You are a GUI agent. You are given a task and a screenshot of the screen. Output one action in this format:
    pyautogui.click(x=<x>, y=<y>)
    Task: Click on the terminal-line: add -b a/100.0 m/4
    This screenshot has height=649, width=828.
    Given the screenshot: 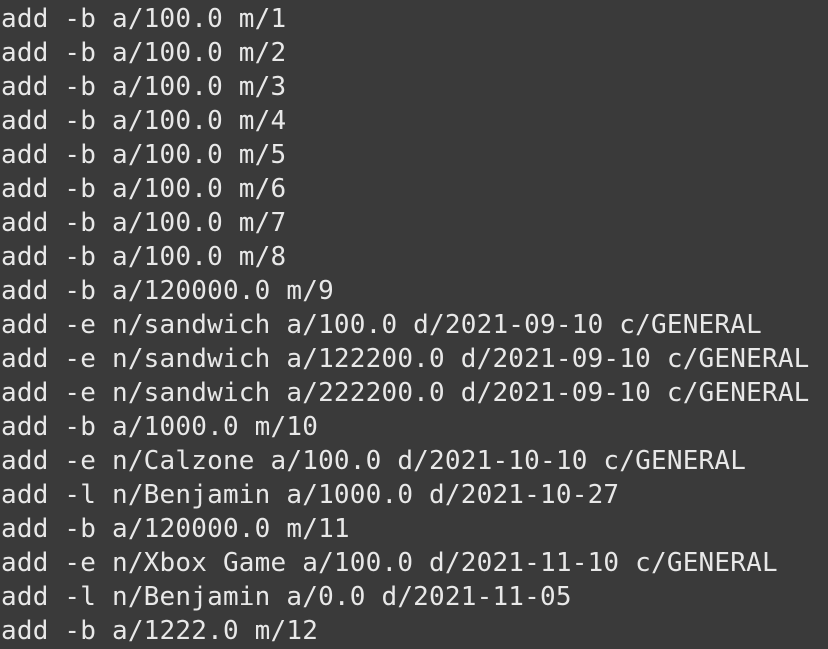 What is the action you would take?
    pyautogui.click(x=144, y=121)
    